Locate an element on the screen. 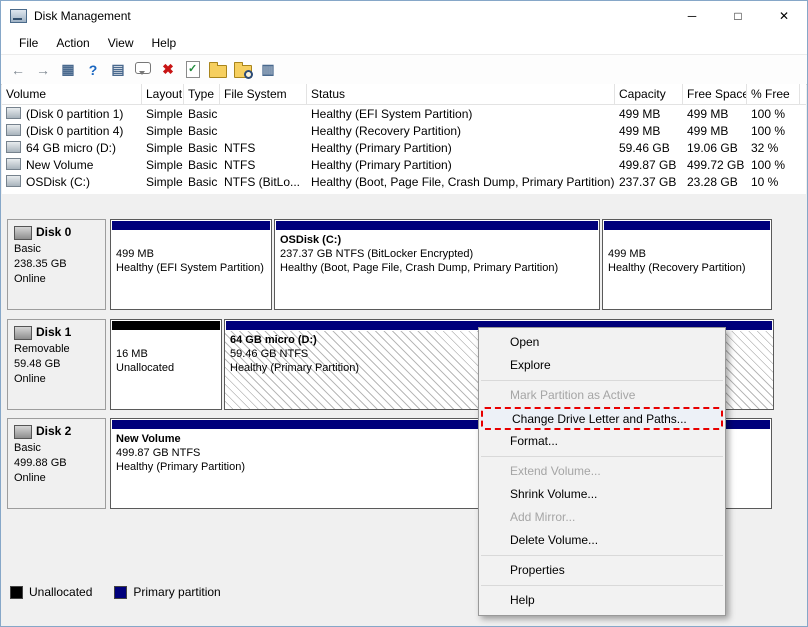 Image resolution: width=808 pixels, height=627 pixels. cell-capacity: 59.46 GB is located at coordinates (644, 147).